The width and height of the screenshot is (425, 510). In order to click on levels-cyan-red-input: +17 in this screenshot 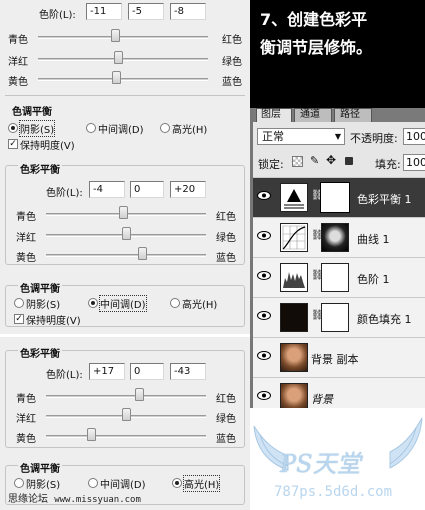, I will do `click(107, 371)`.